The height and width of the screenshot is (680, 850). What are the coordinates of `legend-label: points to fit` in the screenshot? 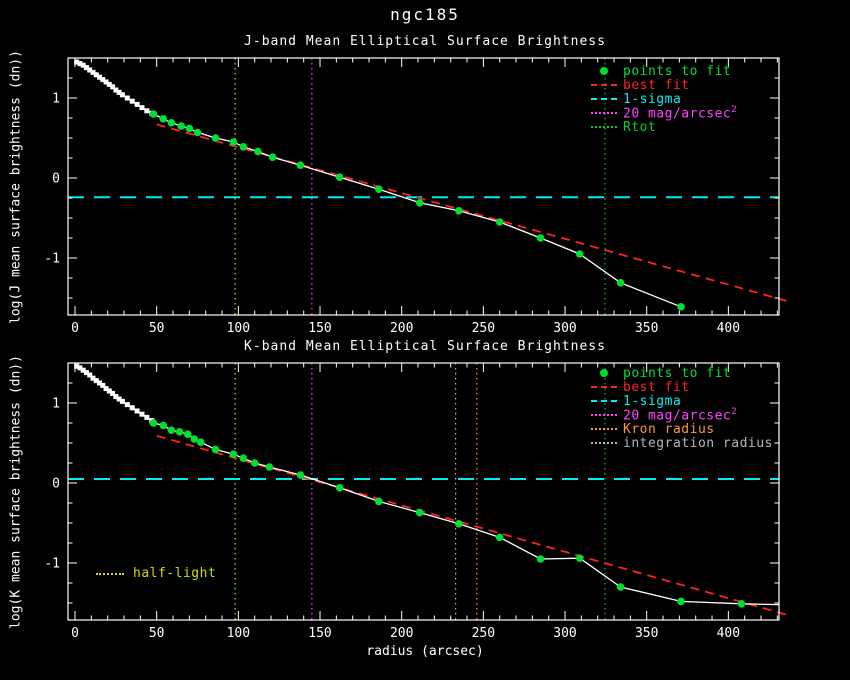 It's located at (677, 373).